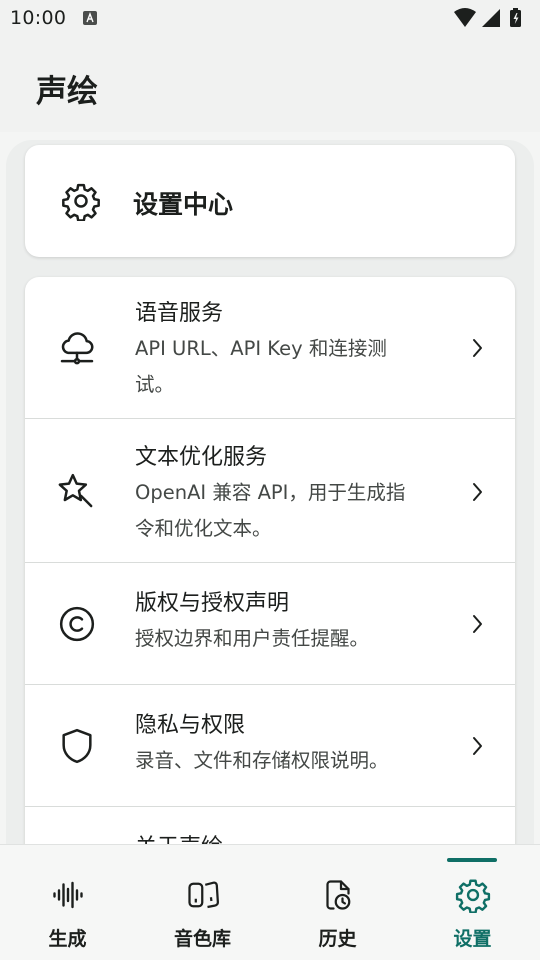 The height and width of the screenshot is (960, 540). Describe the element at coordinates (285, 838) in the screenshot. I see `settings-item-title: 关于声绘` at that location.